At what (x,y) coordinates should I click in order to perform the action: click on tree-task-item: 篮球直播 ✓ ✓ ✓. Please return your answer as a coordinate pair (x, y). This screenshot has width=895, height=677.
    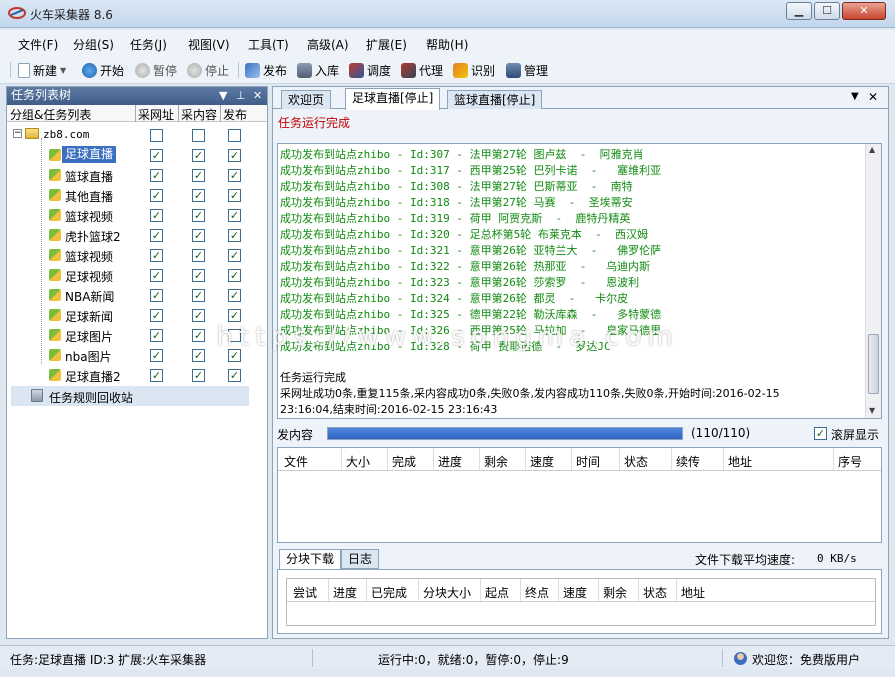
    Looking at the image, I should click on (137, 175).